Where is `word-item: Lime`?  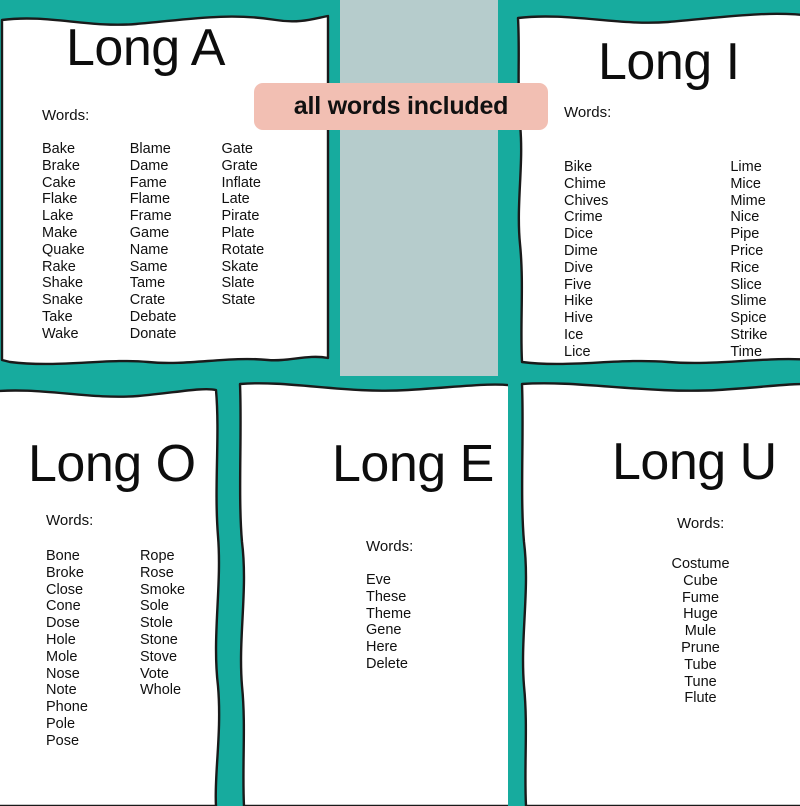 word-item: Lime is located at coordinates (746, 167).